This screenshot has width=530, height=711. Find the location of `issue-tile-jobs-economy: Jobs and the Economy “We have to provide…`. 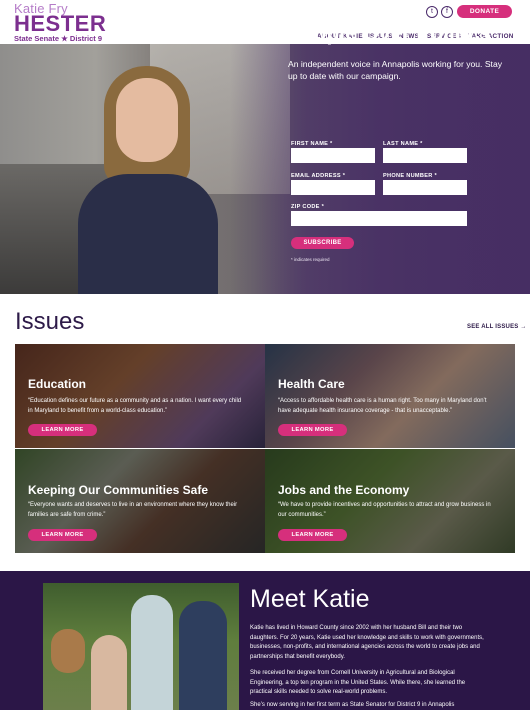

issue-tile-jobs-economy: Jobs and the Economy “We have to provide… is located at coordinates (390, 501).